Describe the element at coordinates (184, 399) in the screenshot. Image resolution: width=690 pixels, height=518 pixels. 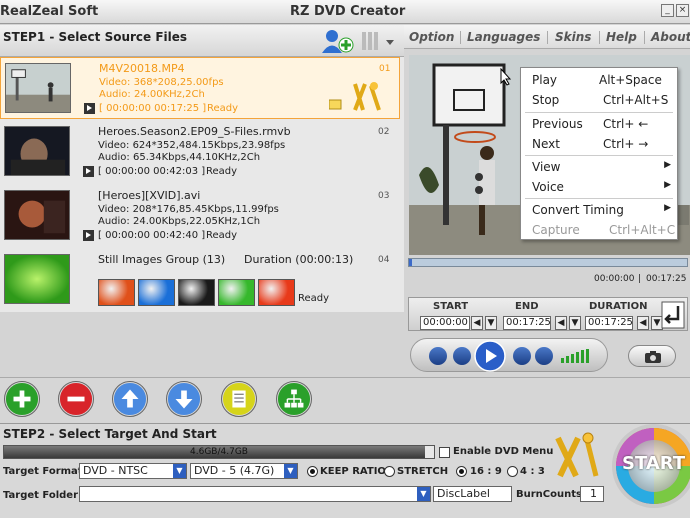
I see `move-down-icon` at that location.